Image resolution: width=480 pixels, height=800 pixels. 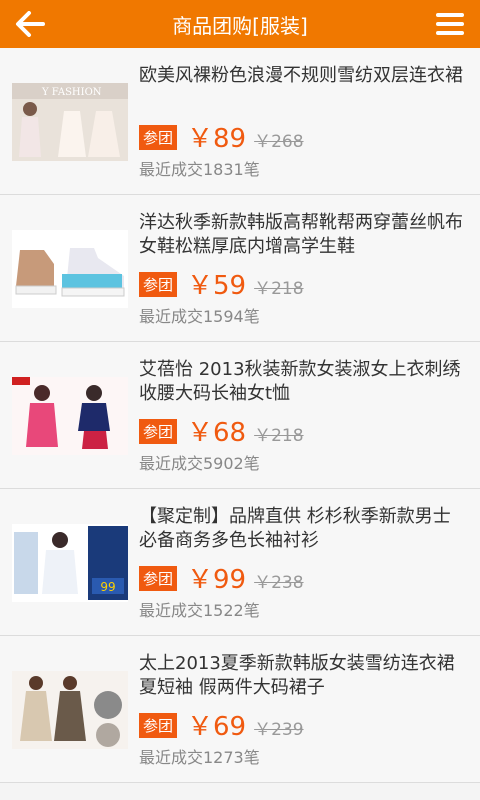 I want to click on original-price: ￥268, so click(x=279, y=142).